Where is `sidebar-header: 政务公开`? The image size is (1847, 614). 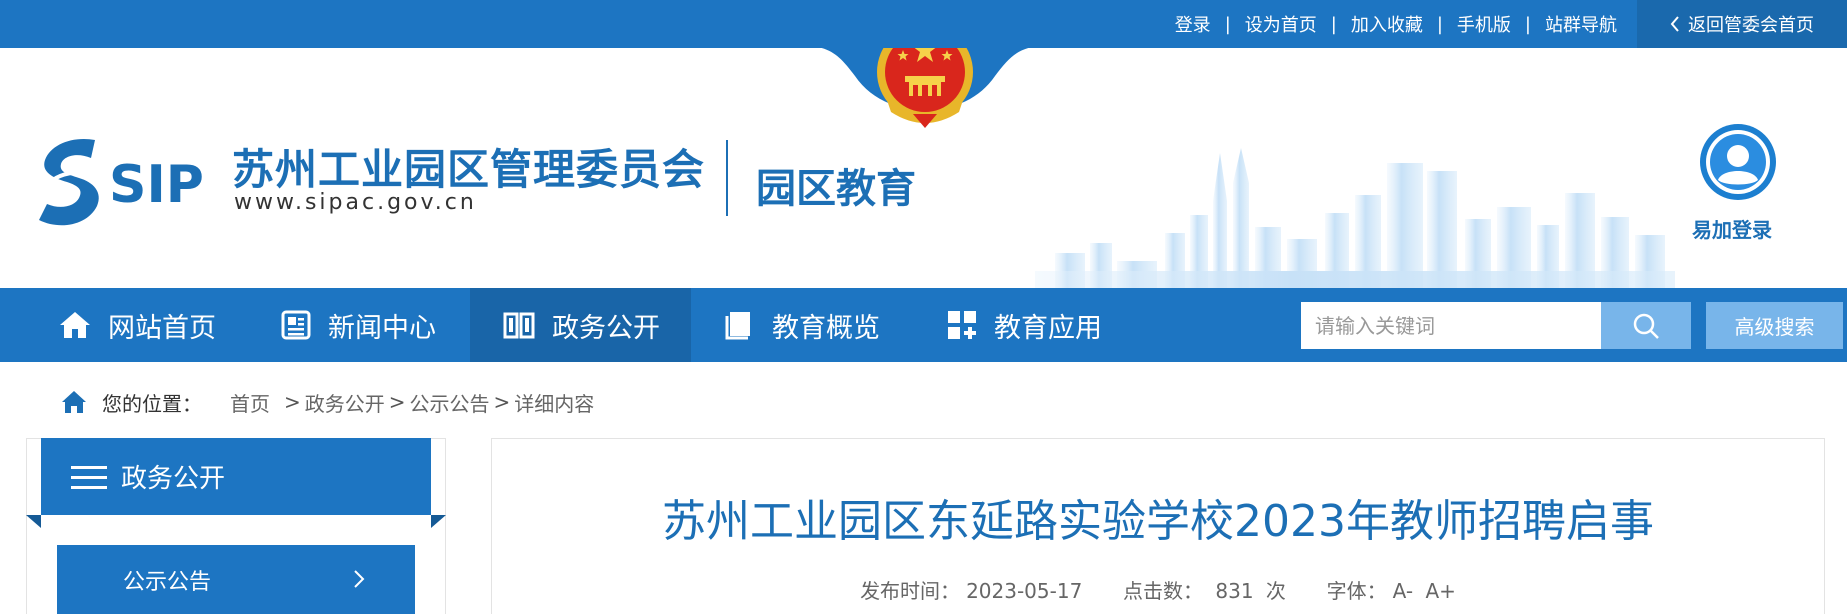
sidebar-header: 政务公开 is located at coordinates (236, 483).